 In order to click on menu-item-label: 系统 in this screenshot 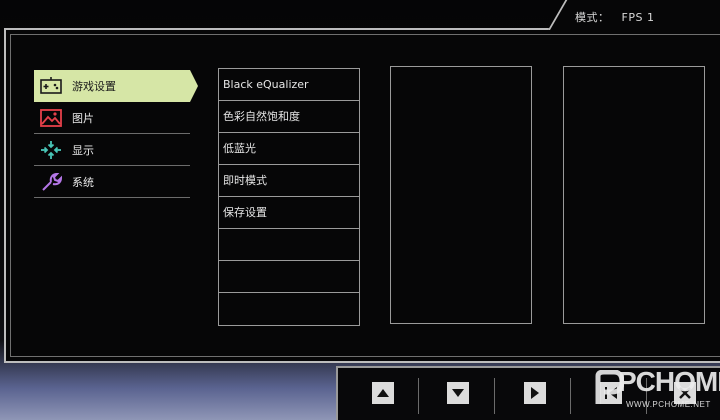, I will do `click(83, 182)`.